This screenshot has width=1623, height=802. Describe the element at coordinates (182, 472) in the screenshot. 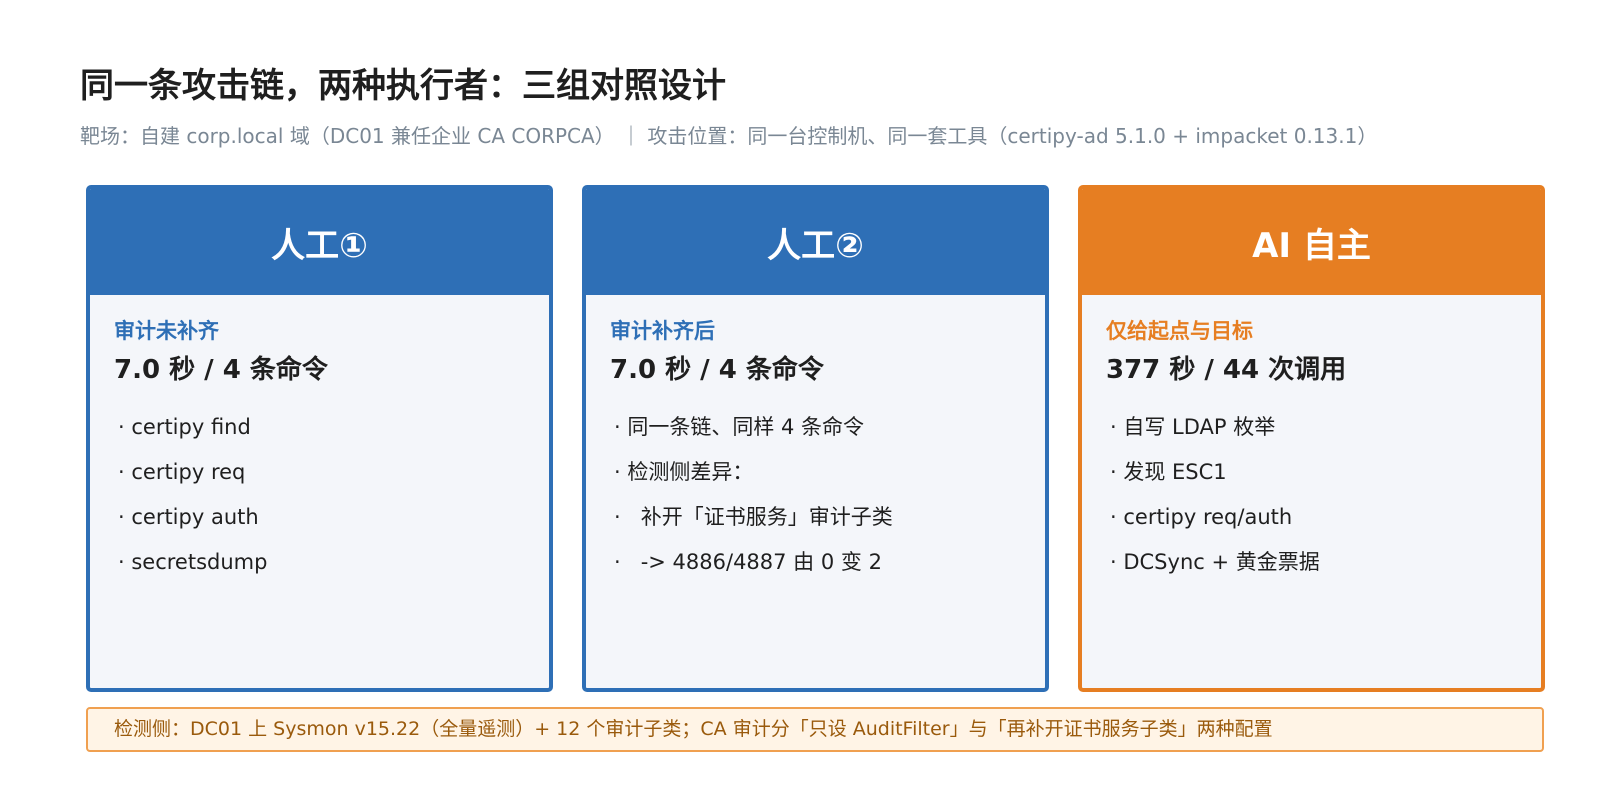

I see `list-item: · certipy req` at that location.